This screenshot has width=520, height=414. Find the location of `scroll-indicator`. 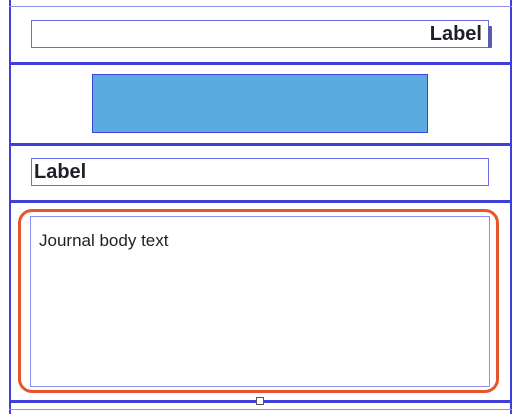

scroll-indicator is located at coordinates (490, 37).